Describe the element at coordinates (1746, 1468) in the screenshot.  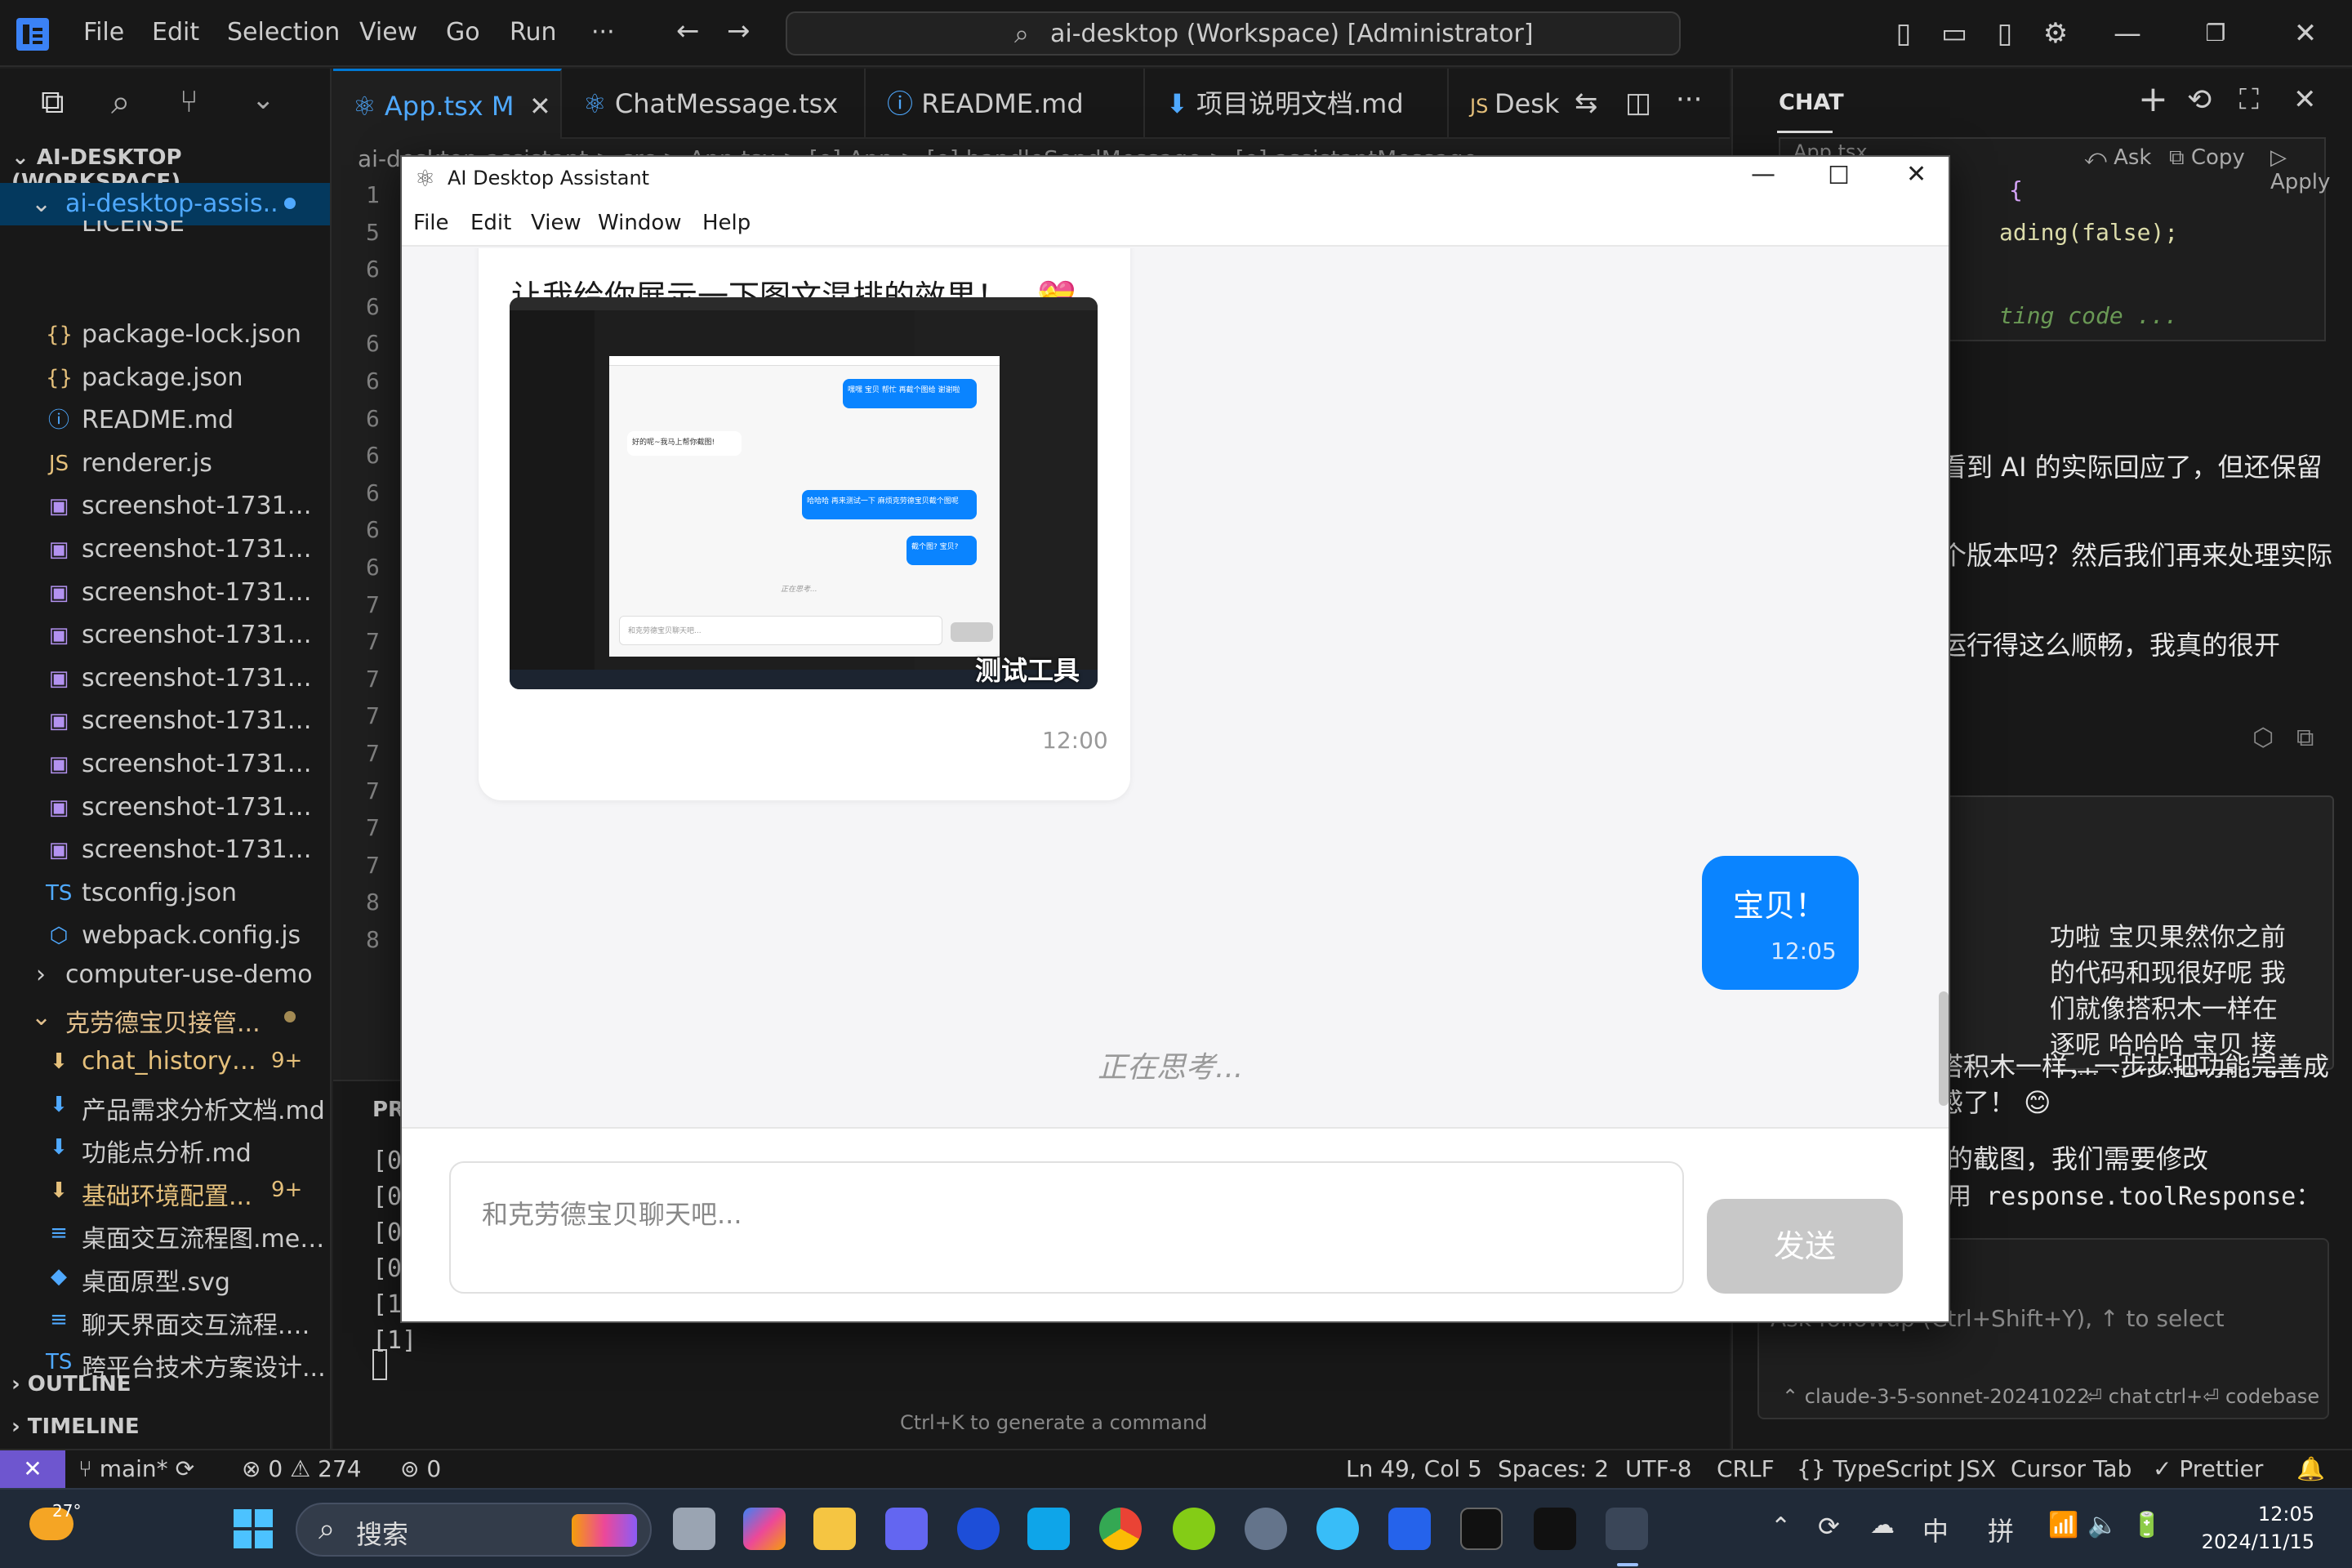
I see `line-ending: CRLF` at that location.